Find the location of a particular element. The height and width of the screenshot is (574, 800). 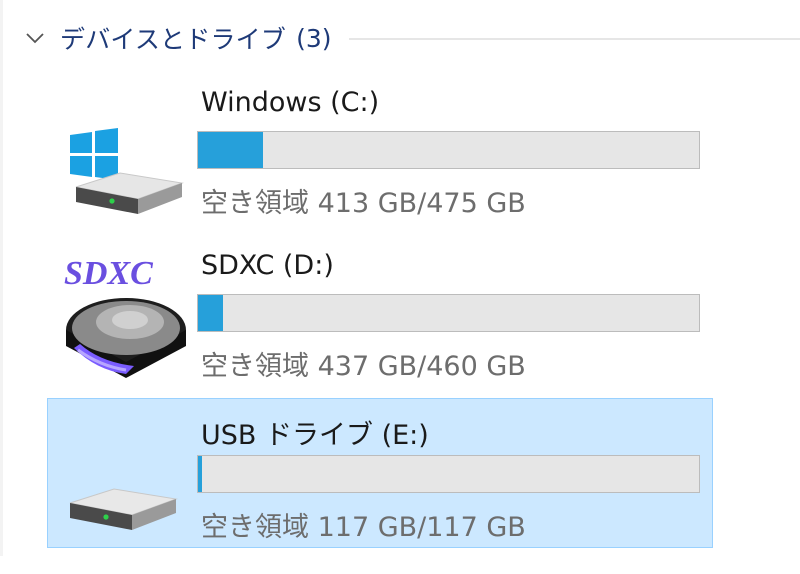

sdxc-logo-text: SDXC is located at coordinates (108, 273).